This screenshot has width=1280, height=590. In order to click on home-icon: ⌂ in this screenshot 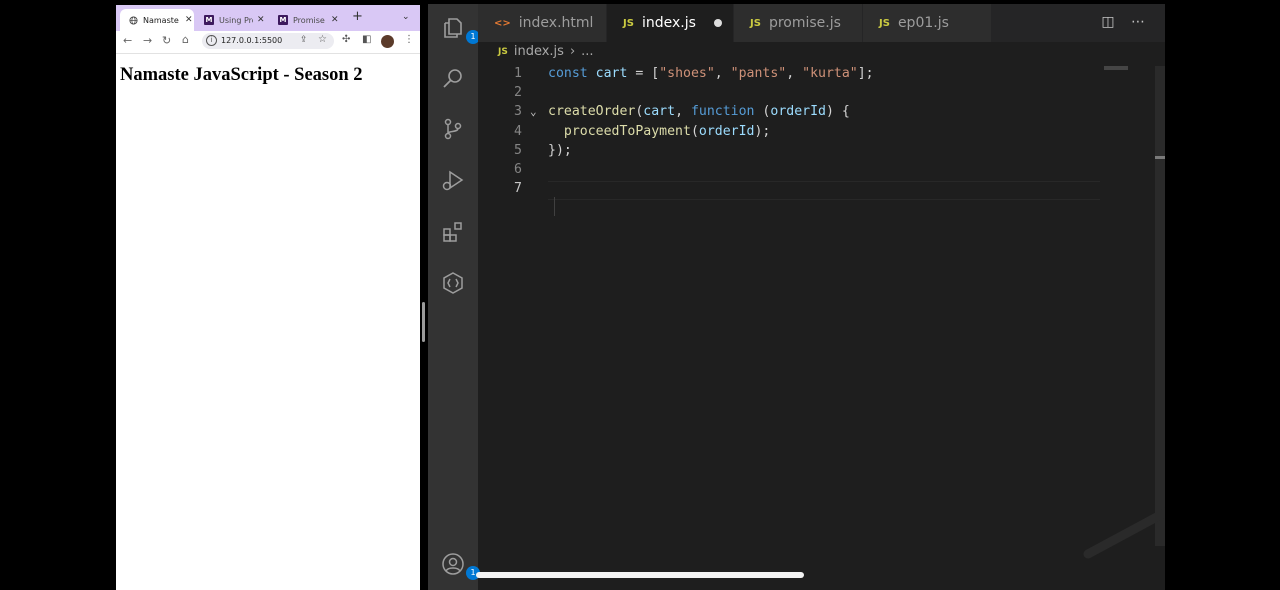, I will do `click(185, 39)`.